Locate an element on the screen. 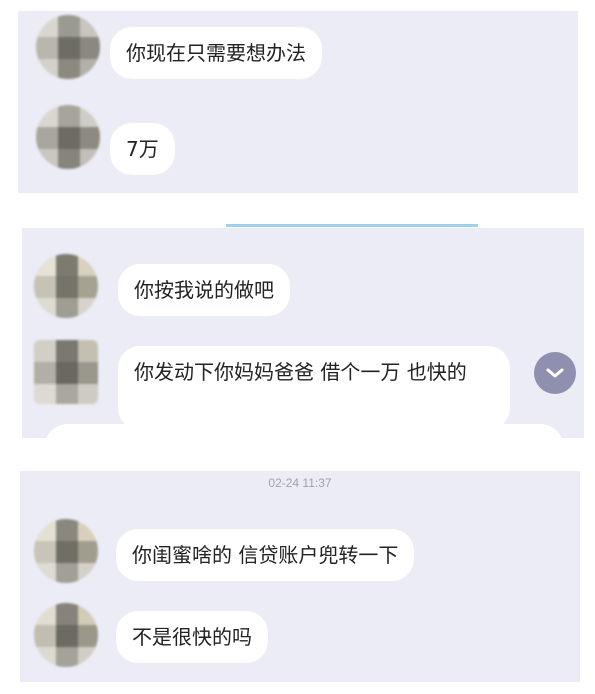 This screenshot has width=595, height=694. message-timestamp: 02-24 11:37 is located at coordinates (300, 483).